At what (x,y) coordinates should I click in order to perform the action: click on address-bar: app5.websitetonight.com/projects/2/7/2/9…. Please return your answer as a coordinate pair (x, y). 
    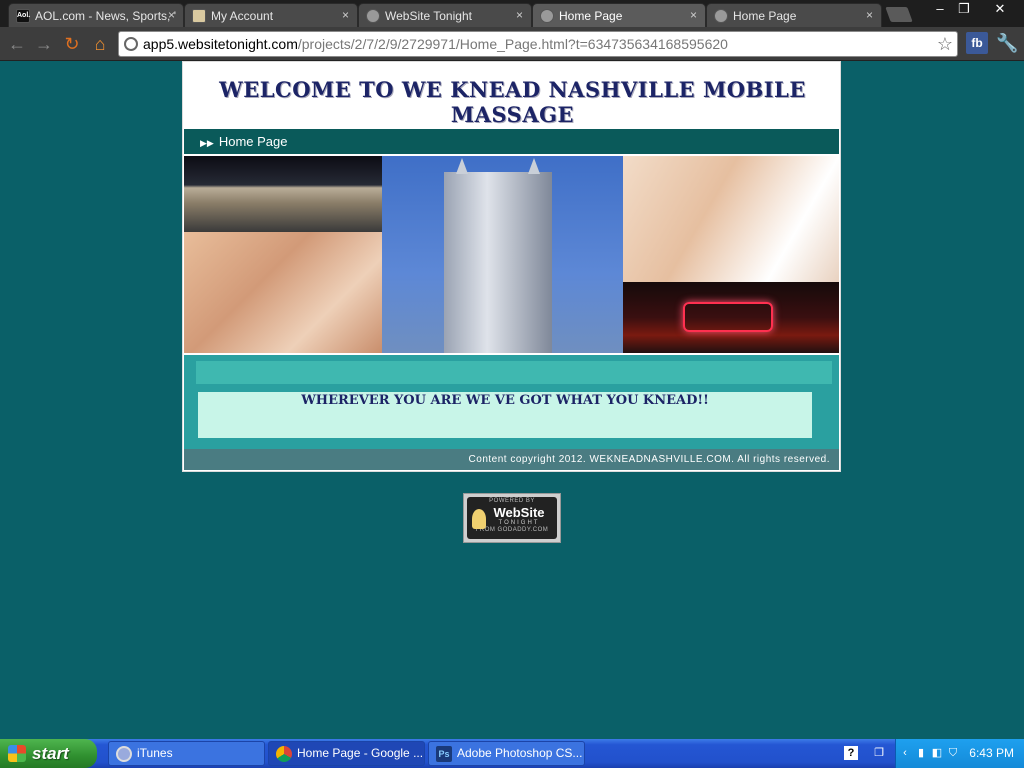
    Looking at the image, I should click on (538, 44).